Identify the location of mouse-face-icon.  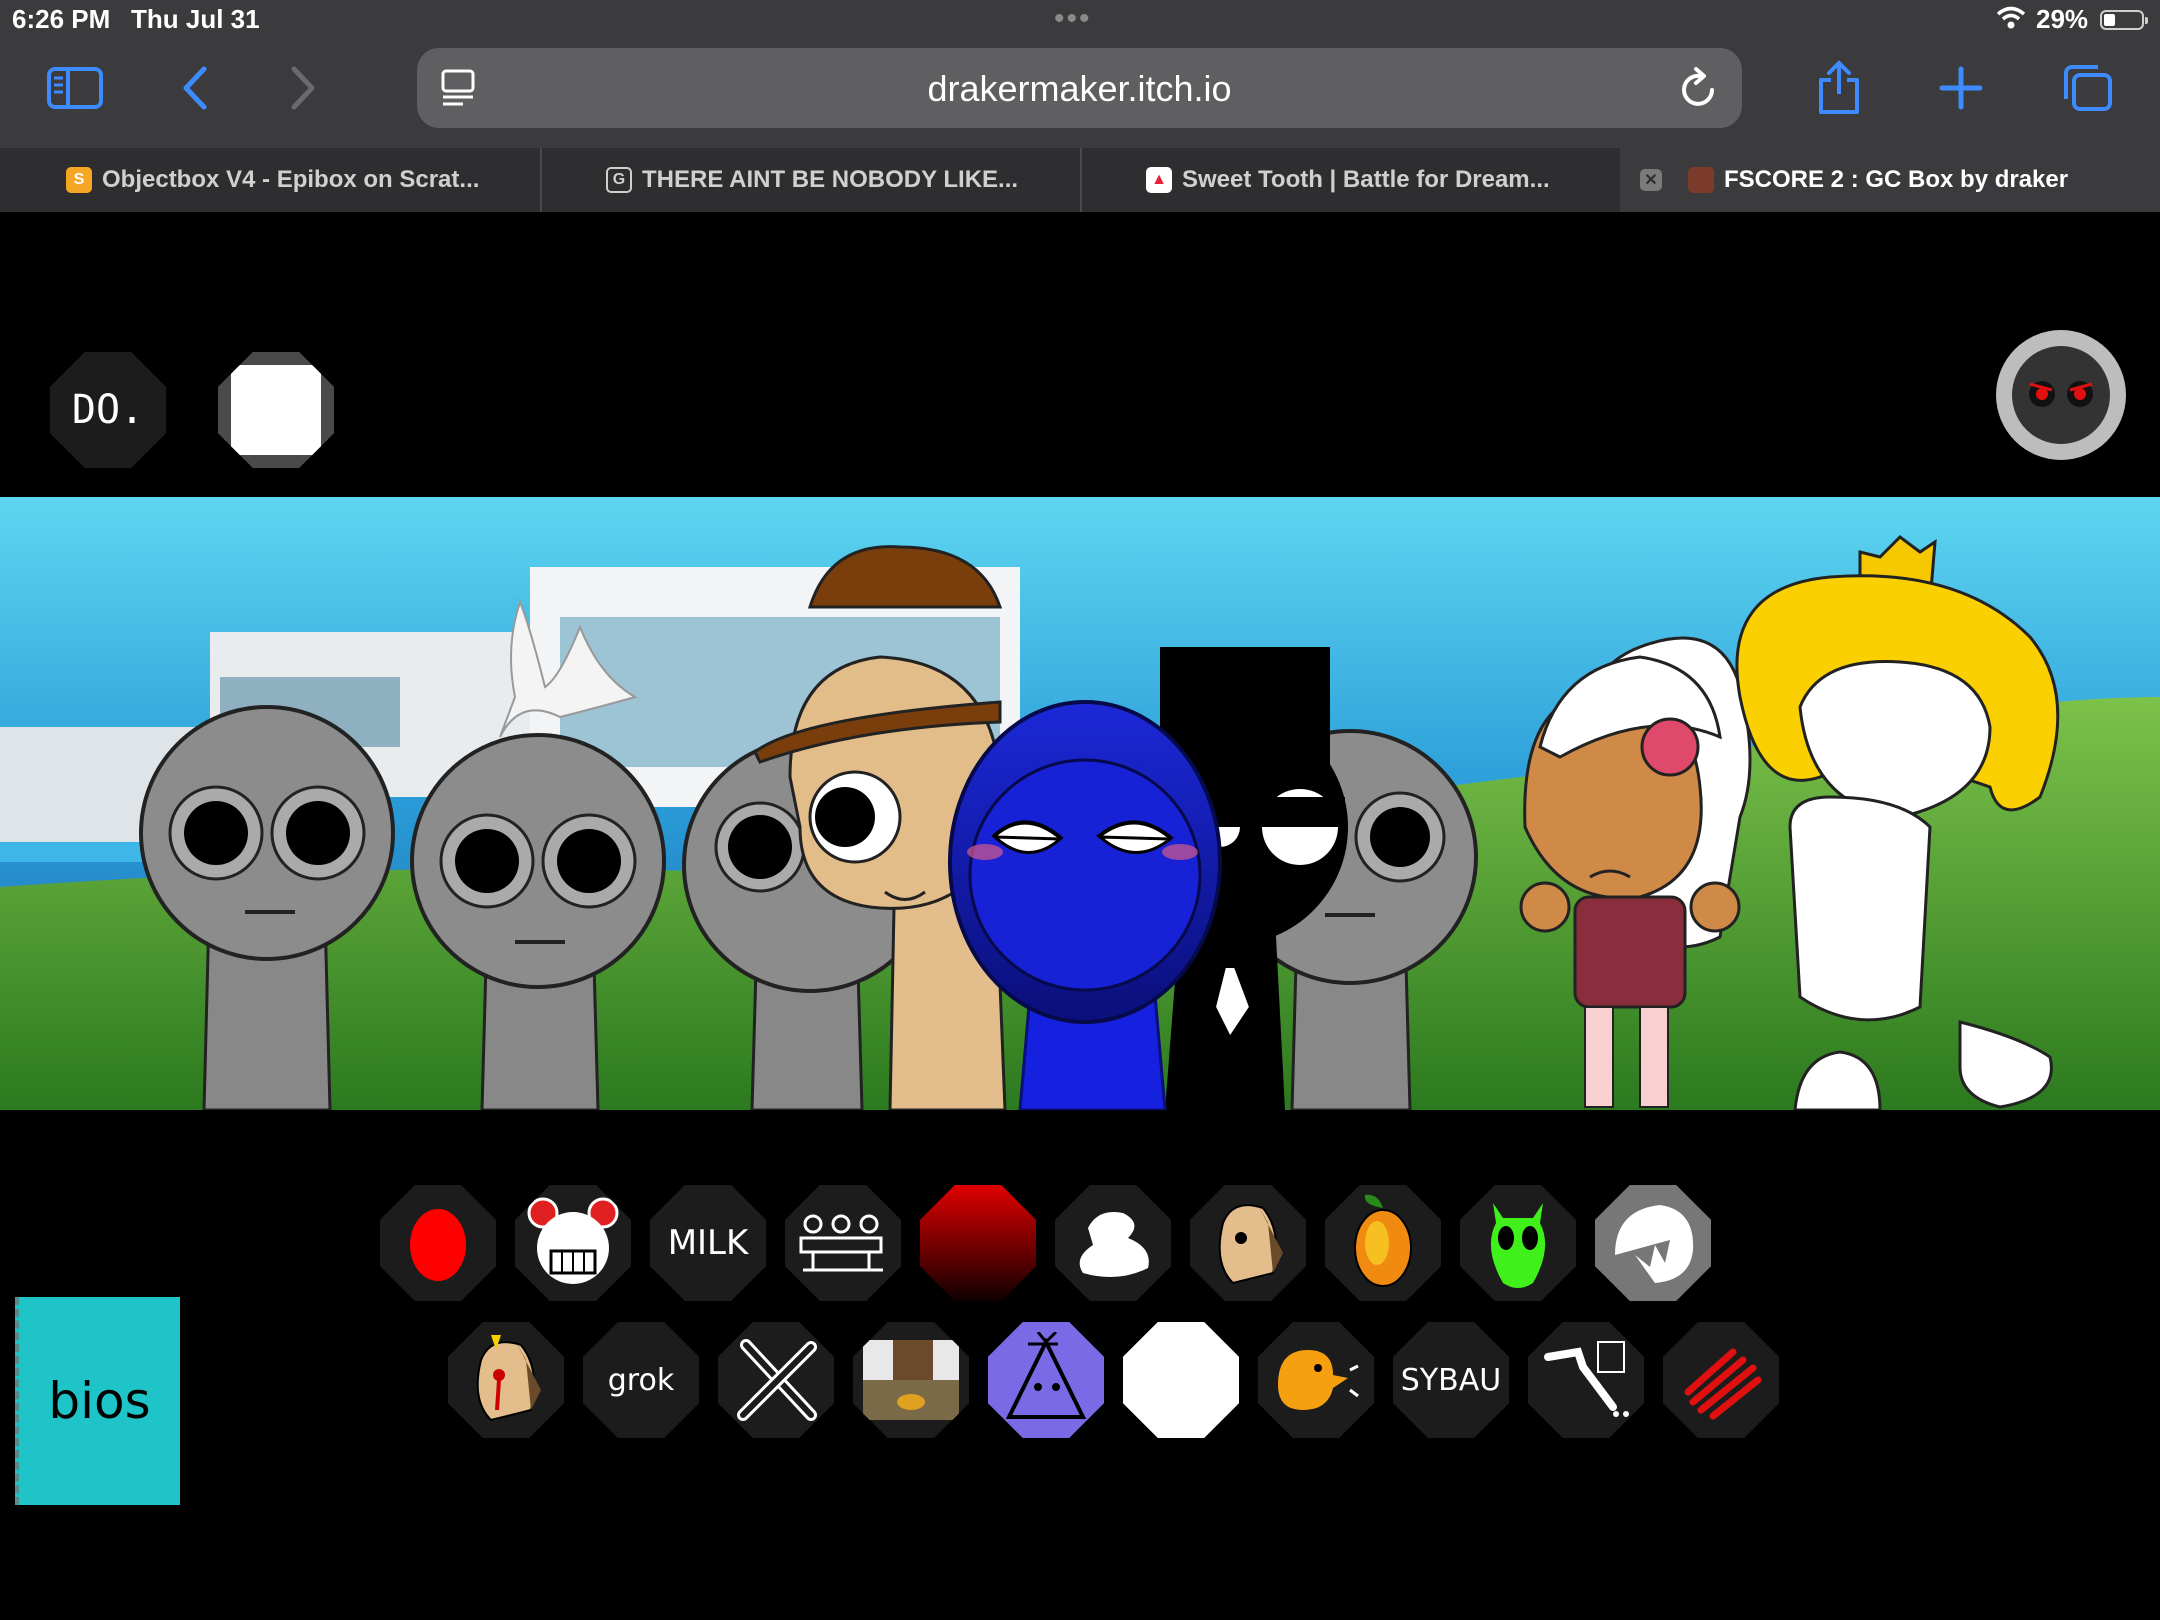
(573, 1240).